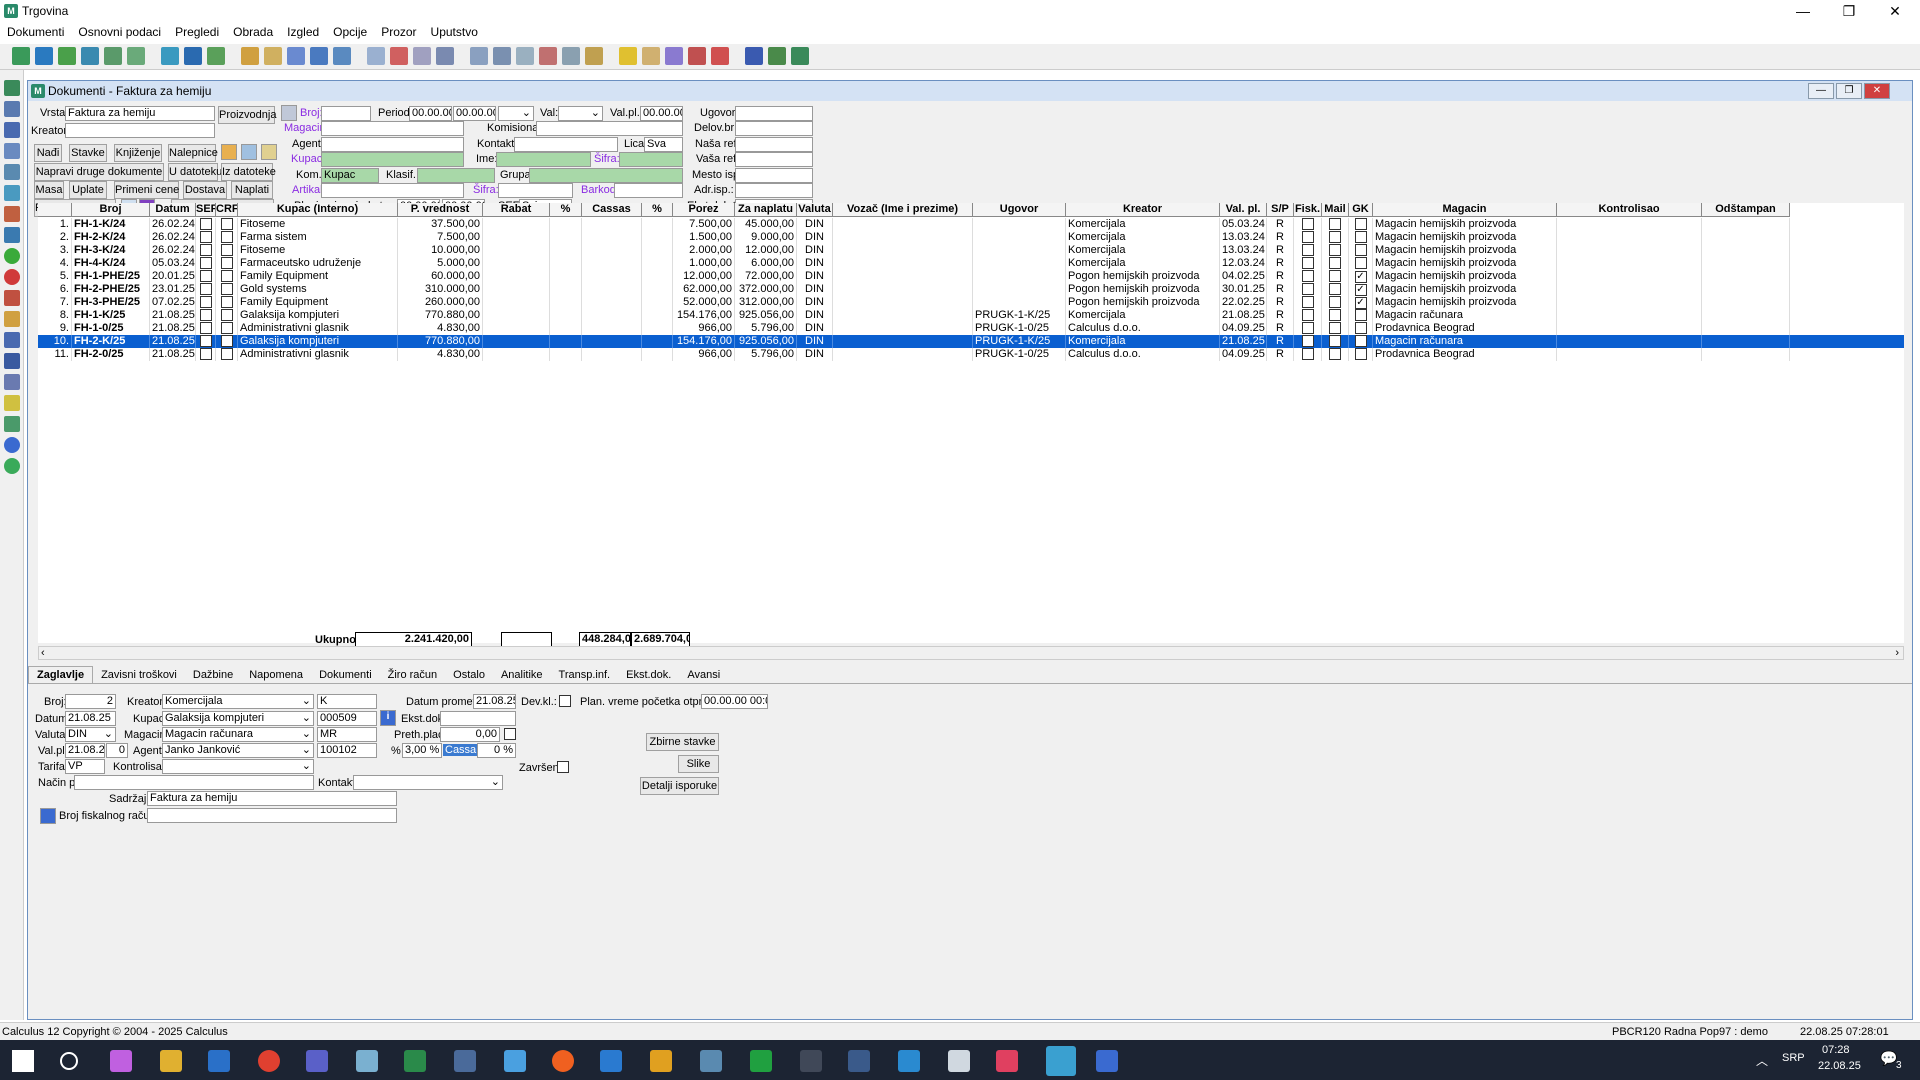  I want to click on tab-analitike: Analitike, so click(522, 675).